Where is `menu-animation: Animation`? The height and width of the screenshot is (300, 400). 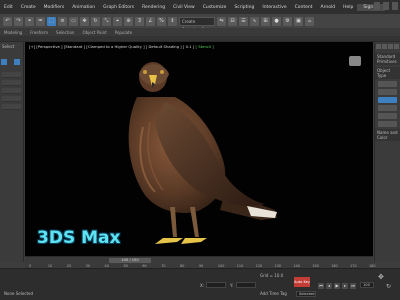
menu-animation: Animation is located at coordinates (83, 7).